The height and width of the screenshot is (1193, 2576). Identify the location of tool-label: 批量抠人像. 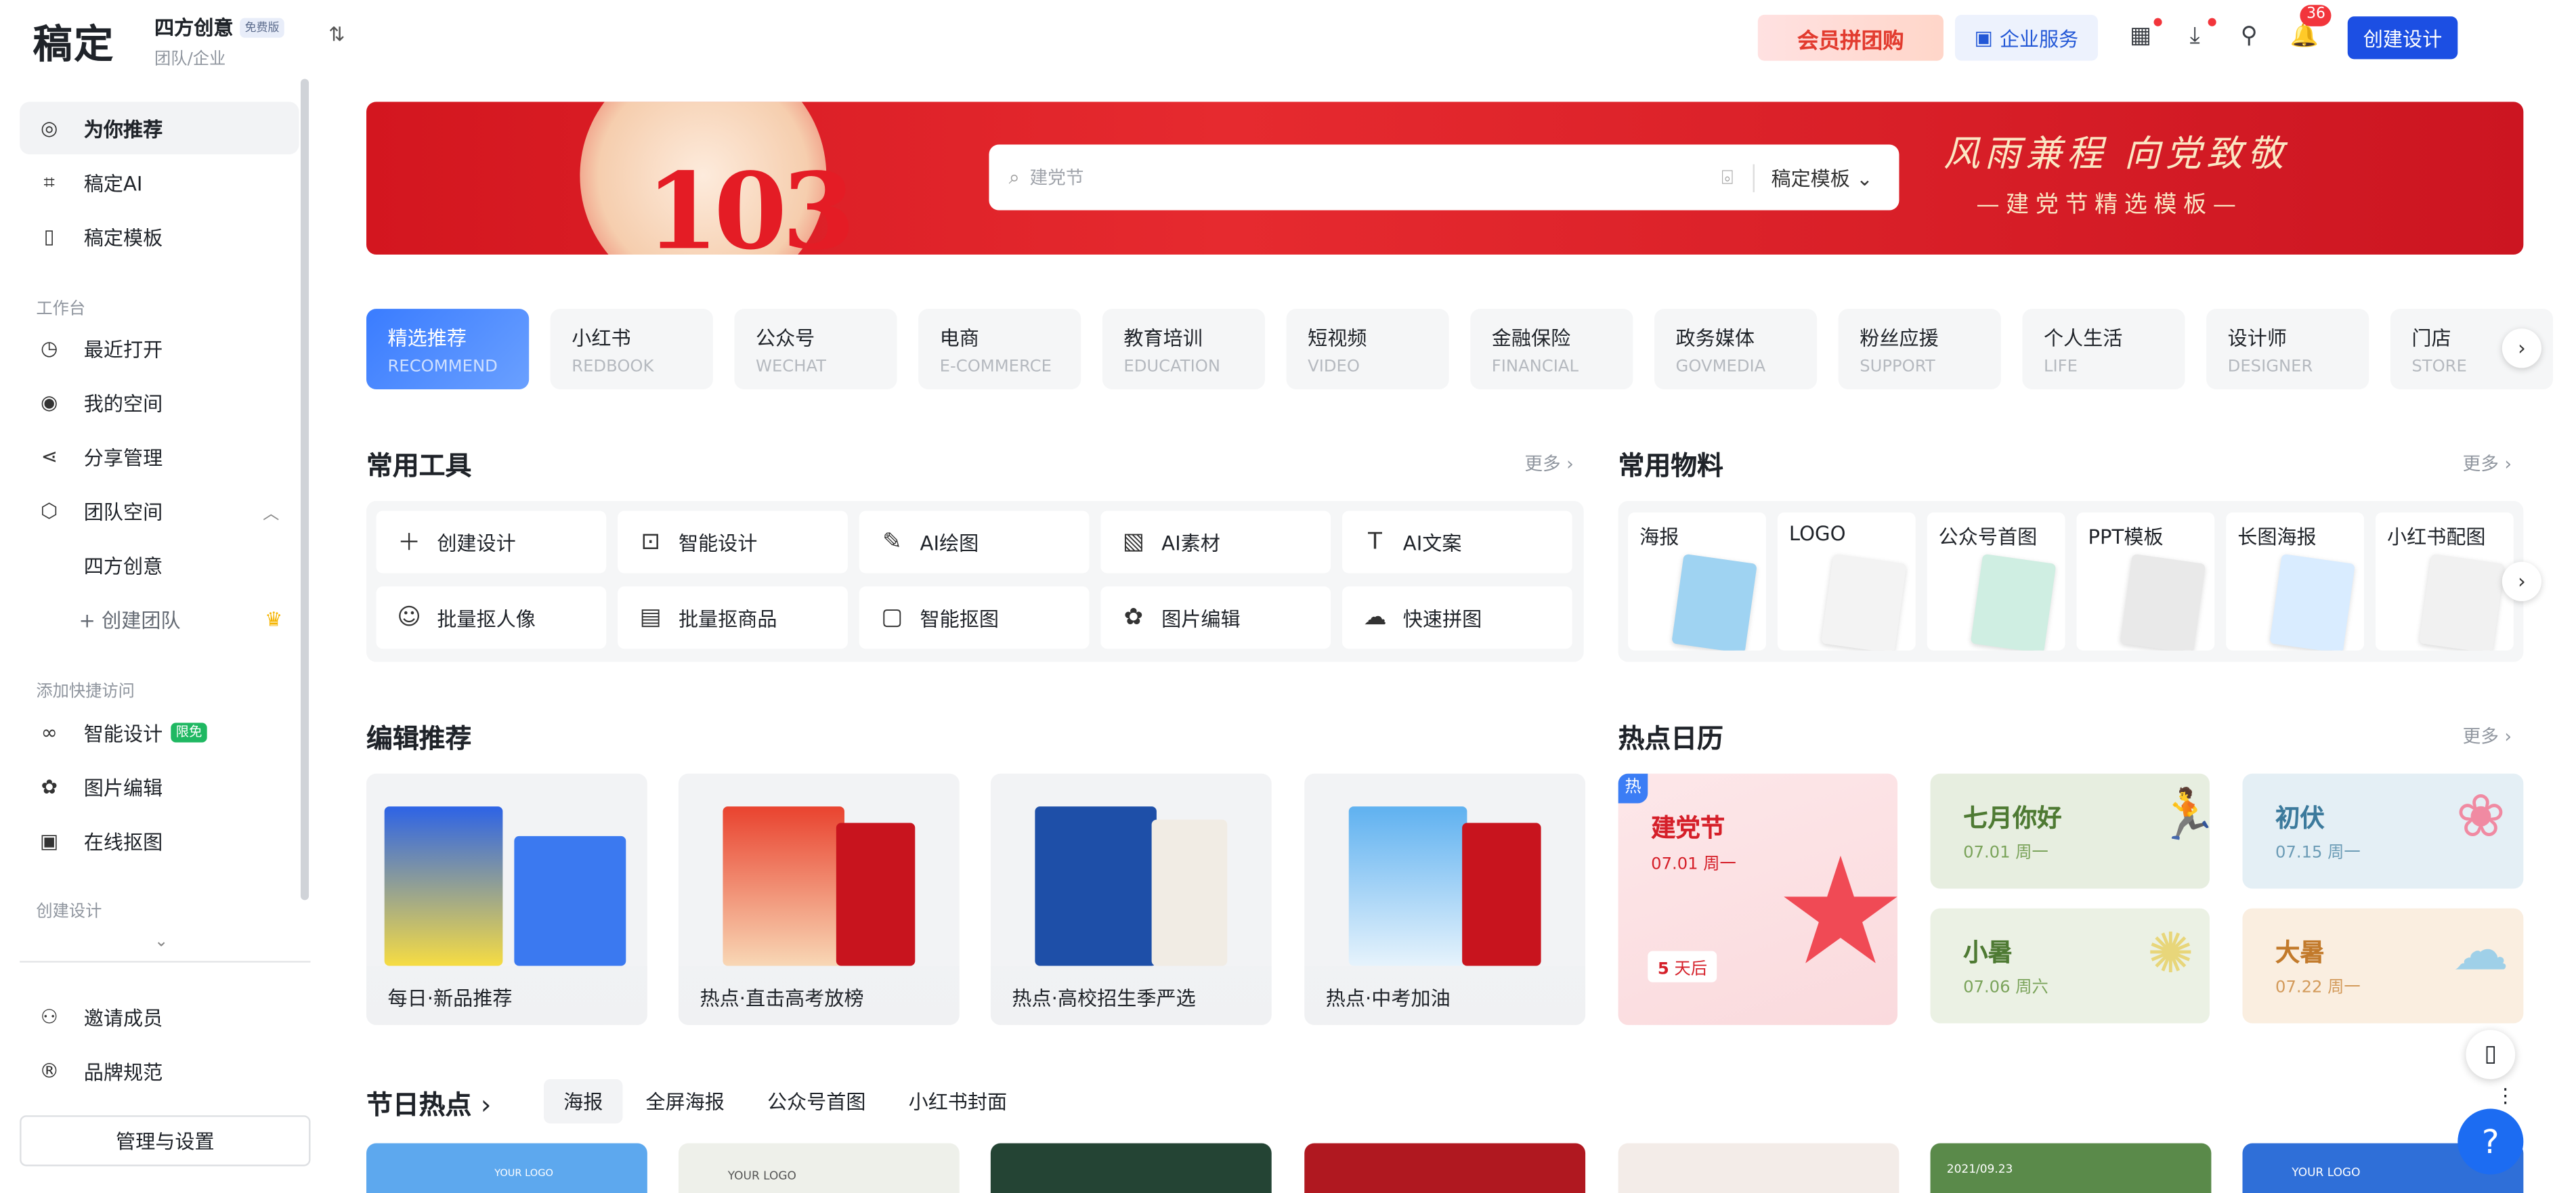
(486, 618).